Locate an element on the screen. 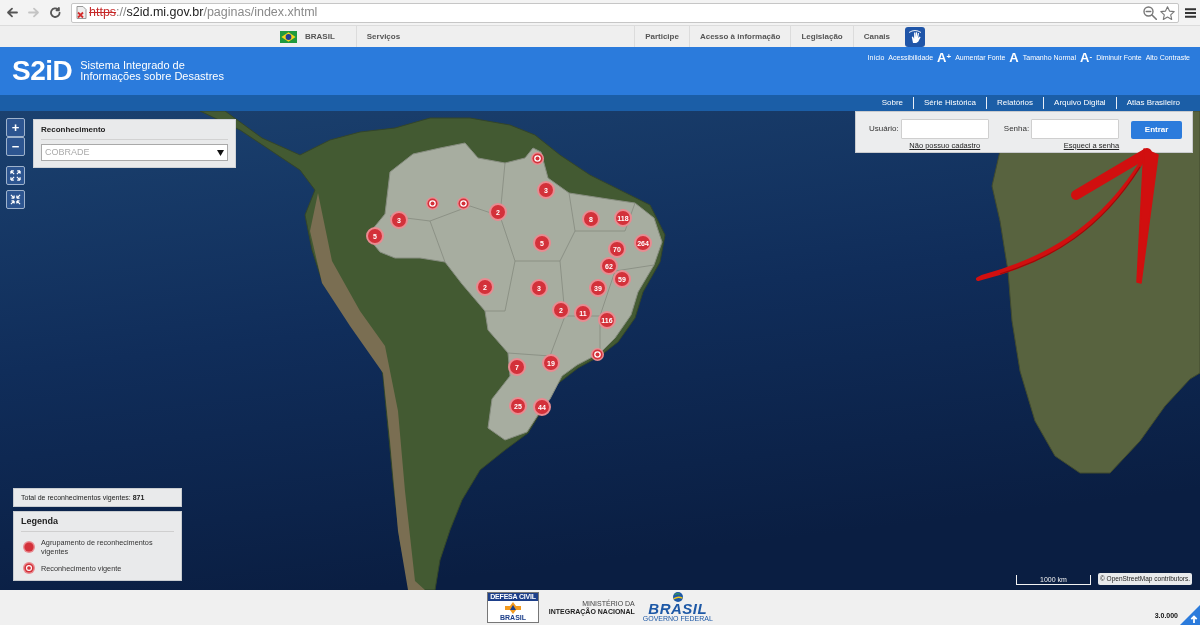  login-button: Entrar is located at coordinates (1156, 130).